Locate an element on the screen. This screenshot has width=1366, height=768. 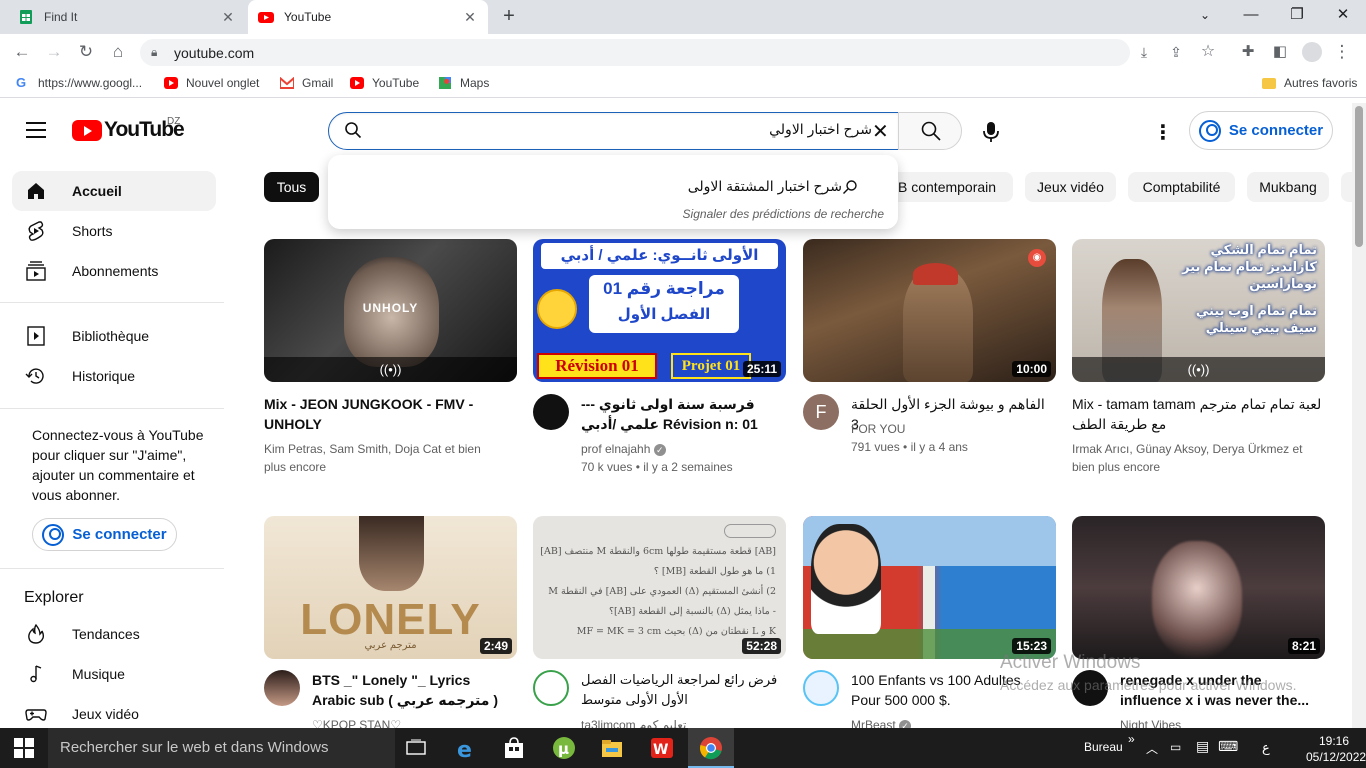
new-tab-button: + is located at coordinates (509, 17).